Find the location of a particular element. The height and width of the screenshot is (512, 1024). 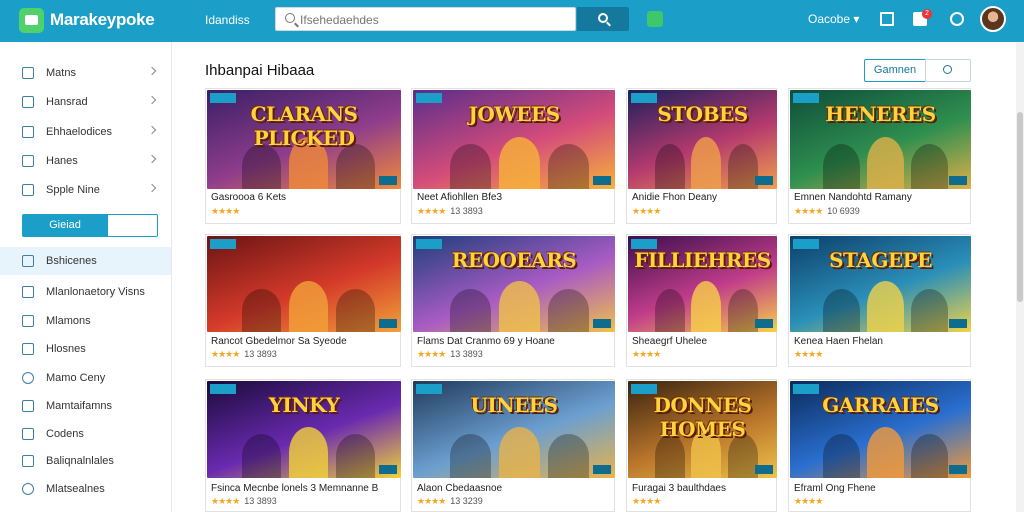

brand-name: Marakeypoke is located at coordinates (102, 20).